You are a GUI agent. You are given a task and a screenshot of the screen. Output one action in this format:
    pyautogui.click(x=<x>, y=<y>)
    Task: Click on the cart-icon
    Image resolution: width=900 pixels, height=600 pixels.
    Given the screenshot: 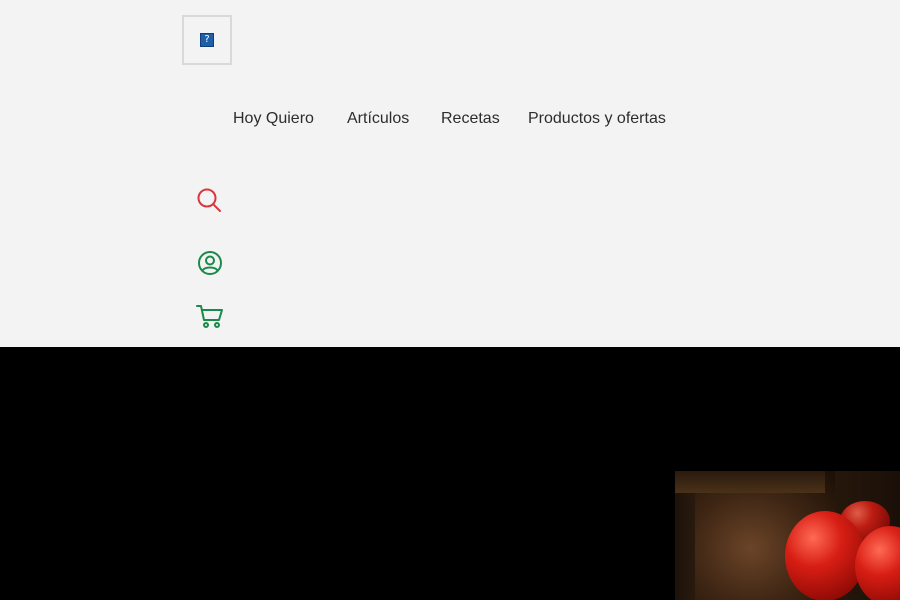 What is the action you would take?
    pyautogui.click(x=209, y=316)
    